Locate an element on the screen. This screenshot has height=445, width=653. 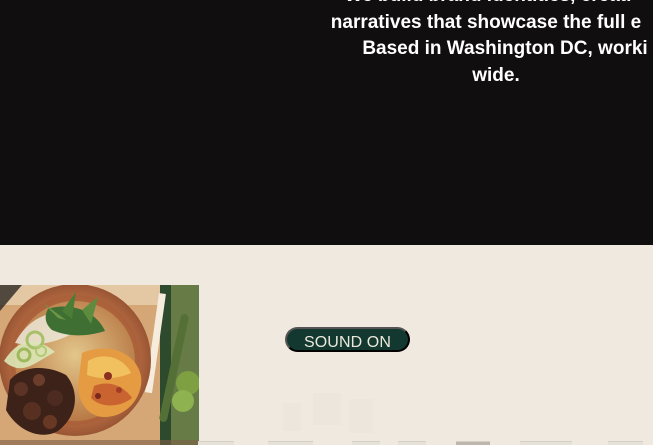
sound-on-button: SOUND ON is located at coordinates (347, 339).